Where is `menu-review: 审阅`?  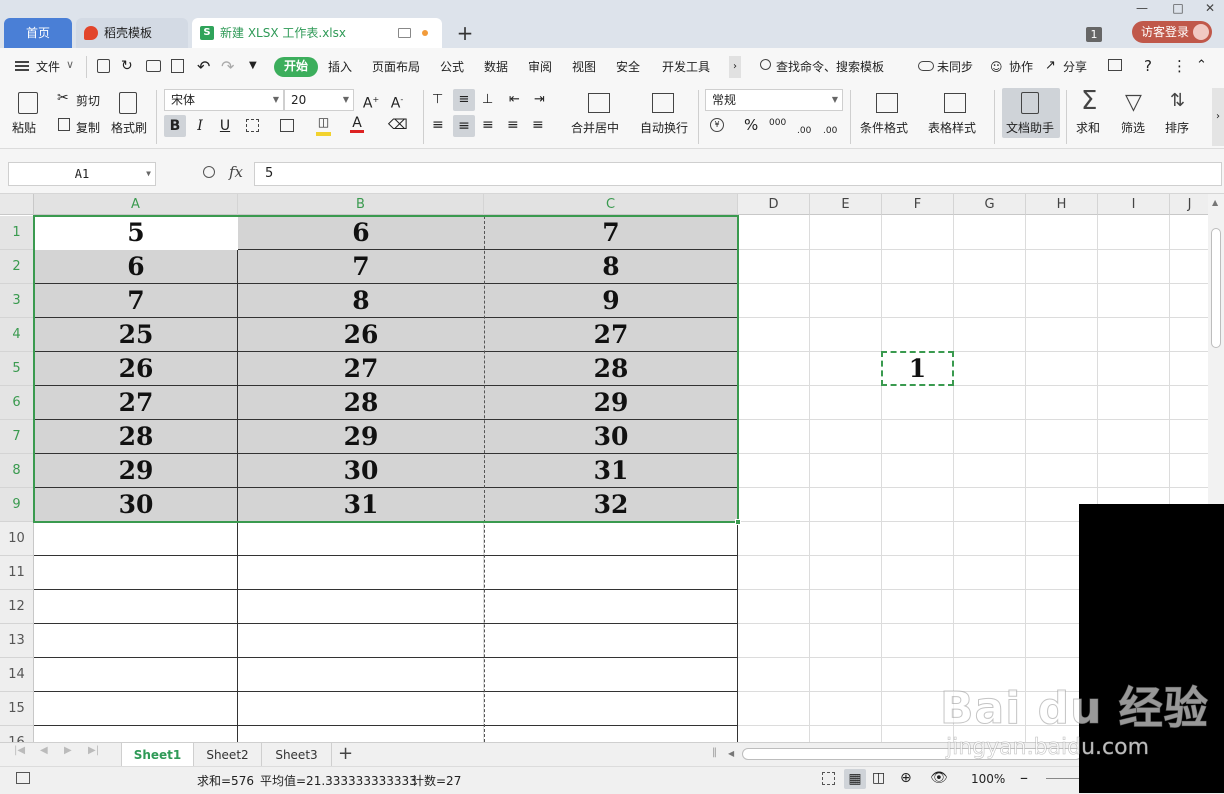 menu-review: 审阅 is located at coordinates (540, 67).